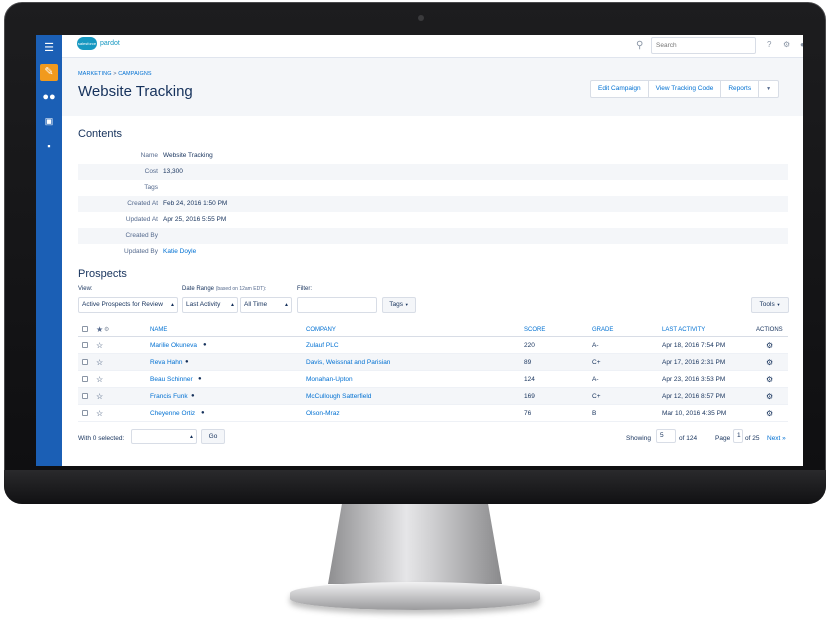 This screenshot has height=623, width=830. What do you see at coordinates (433, 156) in the screenshot?
I see `detail-row-name: Name Website Tracking` at bounding box center [433, 156].